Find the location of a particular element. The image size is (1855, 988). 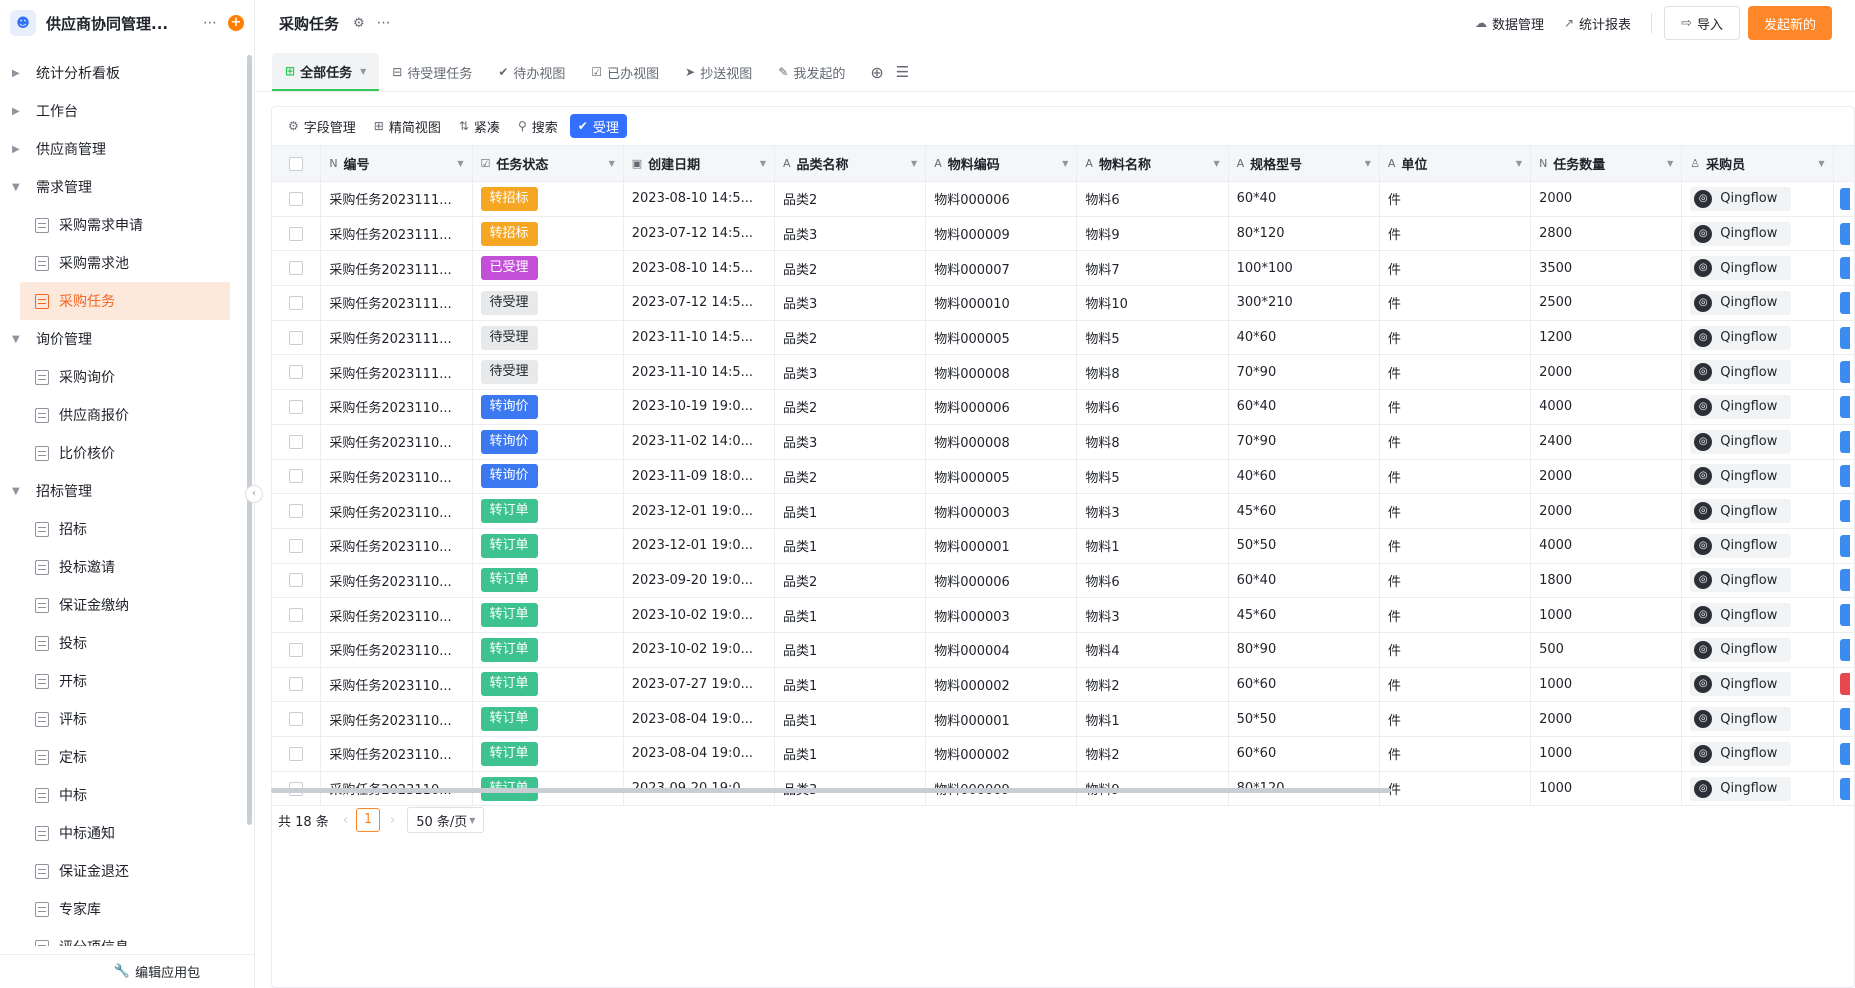

sidebar-item: 采购任务 is located at coordinates (125, 301).